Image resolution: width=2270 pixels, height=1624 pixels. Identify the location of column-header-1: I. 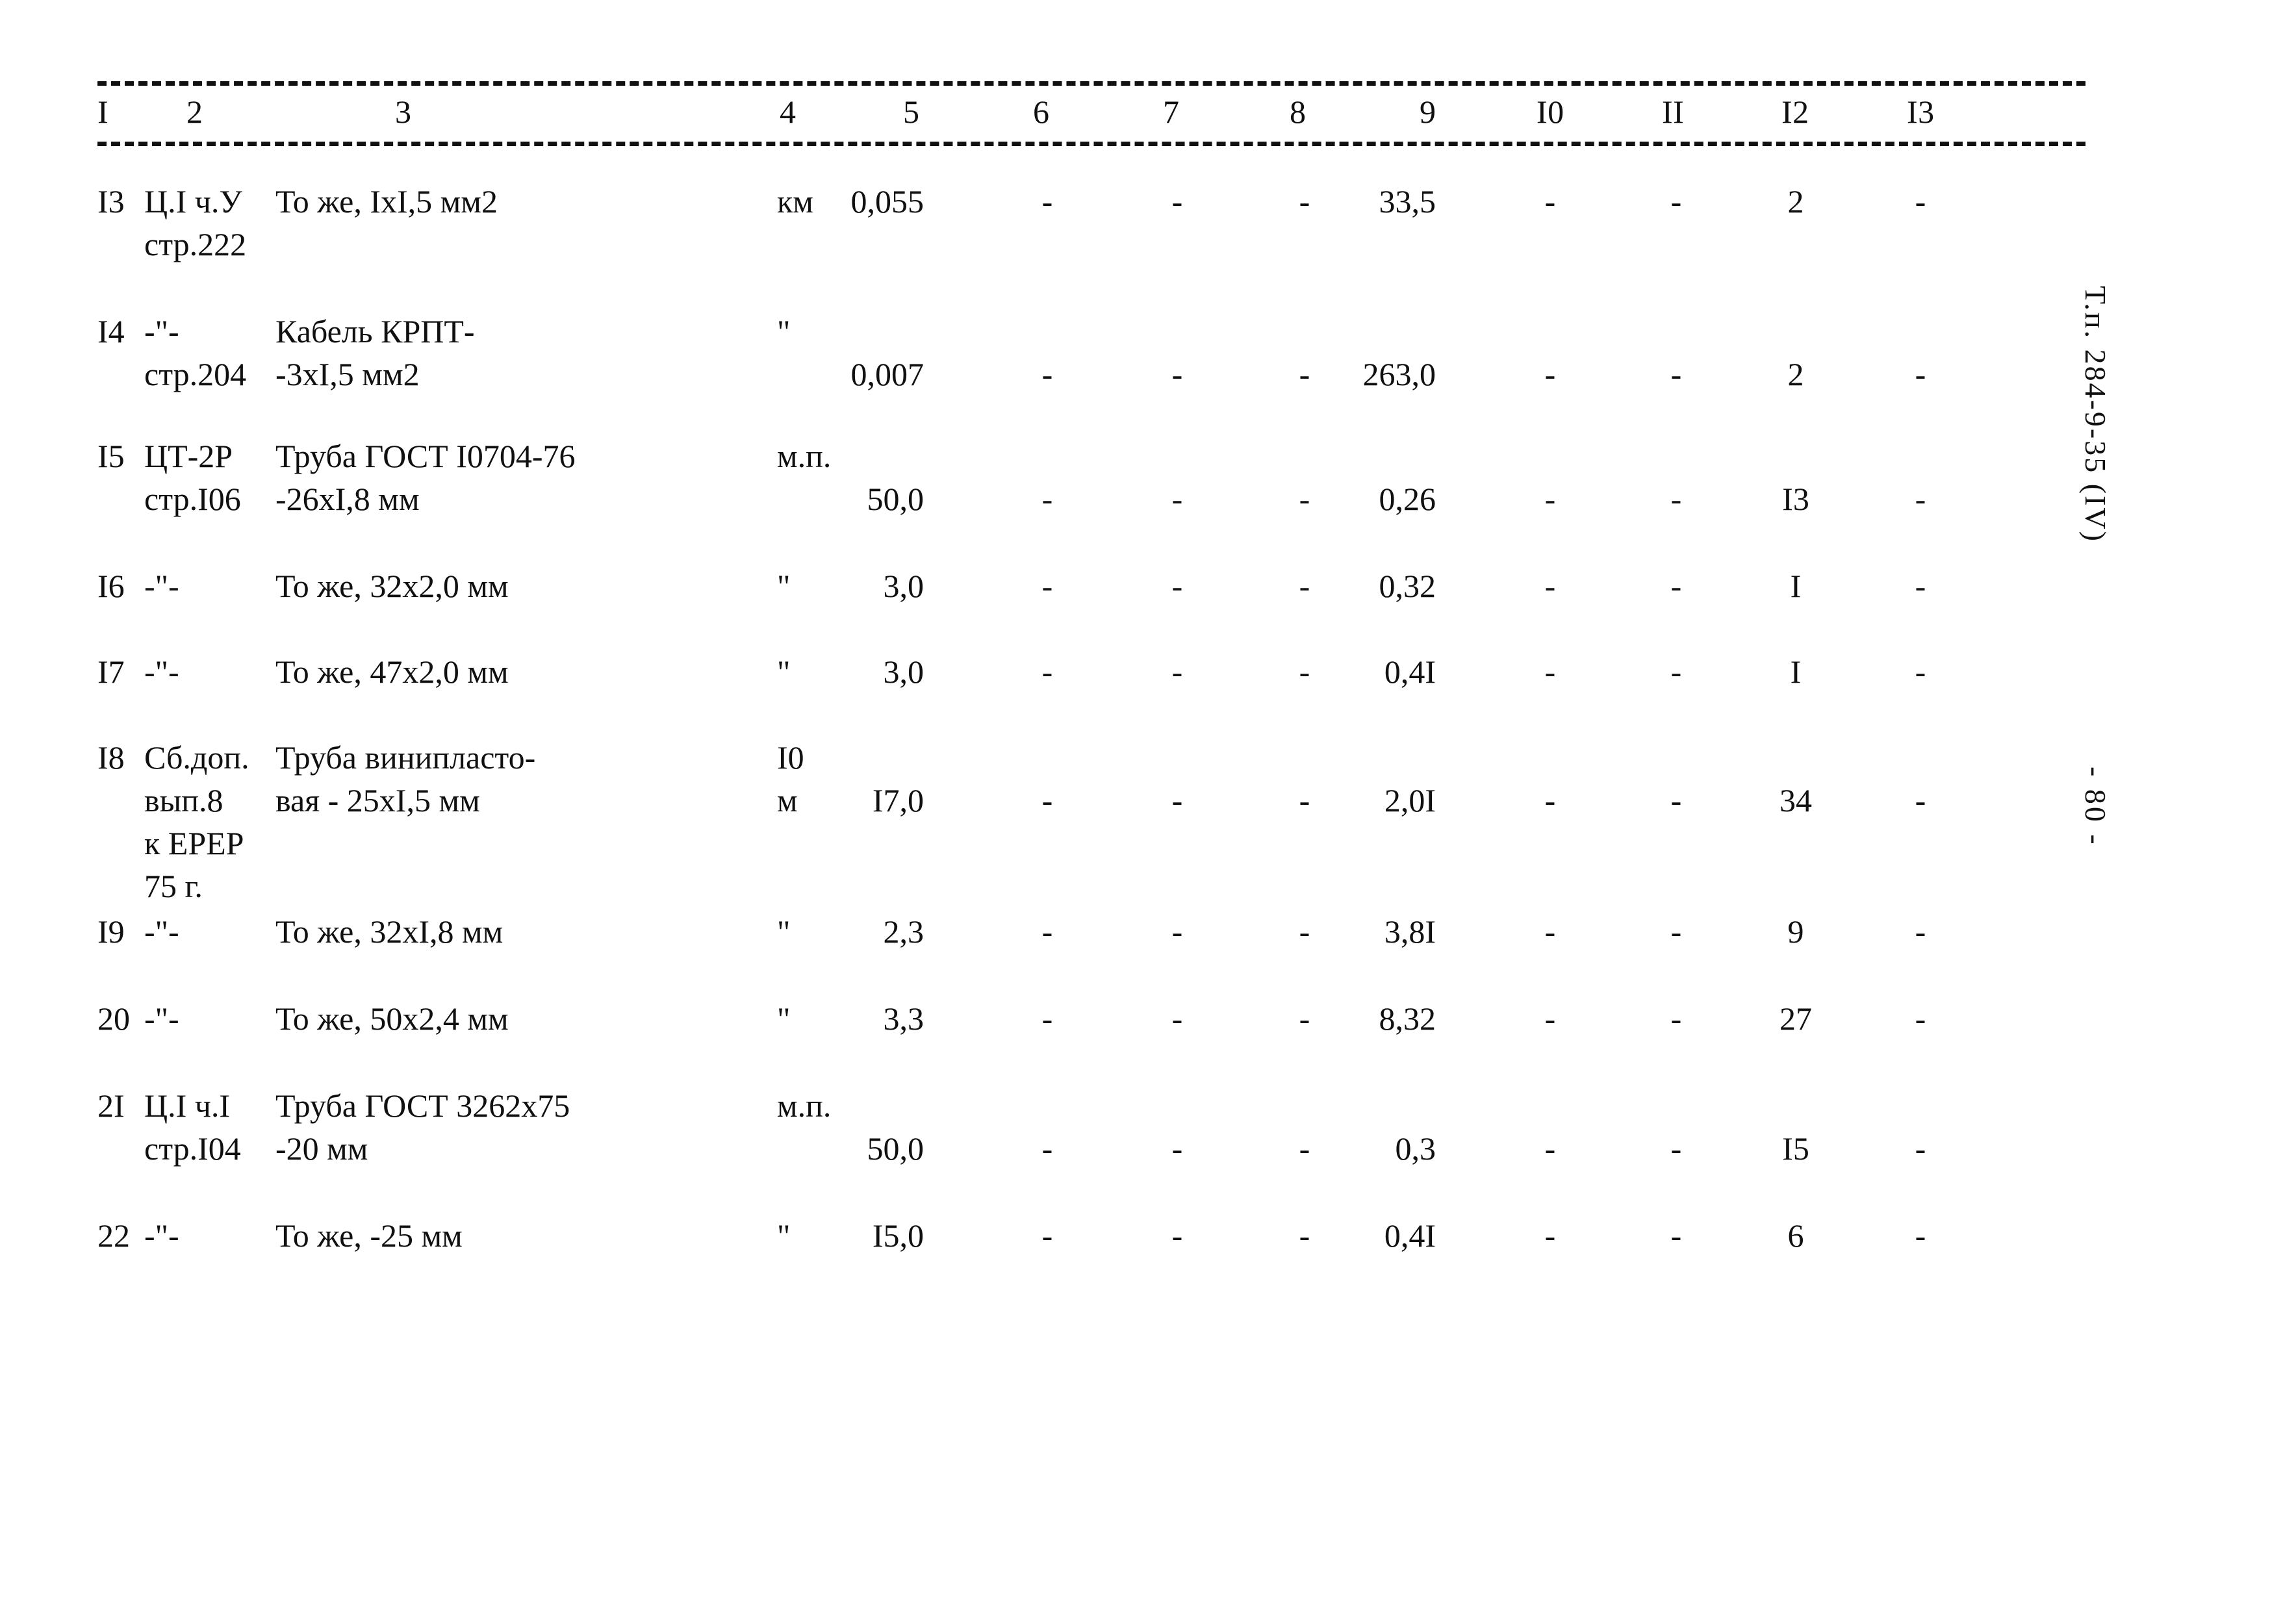
(103, 112).